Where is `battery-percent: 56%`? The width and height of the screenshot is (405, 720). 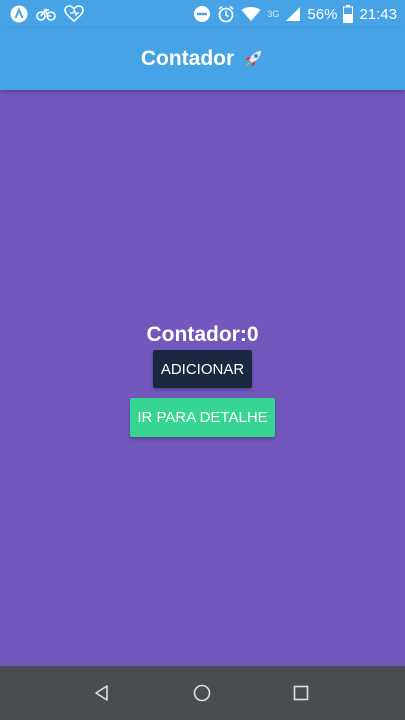 battery-percent: 56% is located at coordinates (322, 14).